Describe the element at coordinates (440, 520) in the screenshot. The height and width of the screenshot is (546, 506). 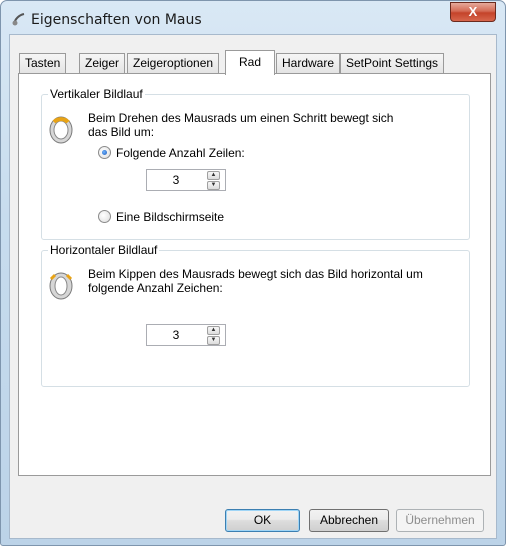
I see `apply-button: Übernehmen` at that location.